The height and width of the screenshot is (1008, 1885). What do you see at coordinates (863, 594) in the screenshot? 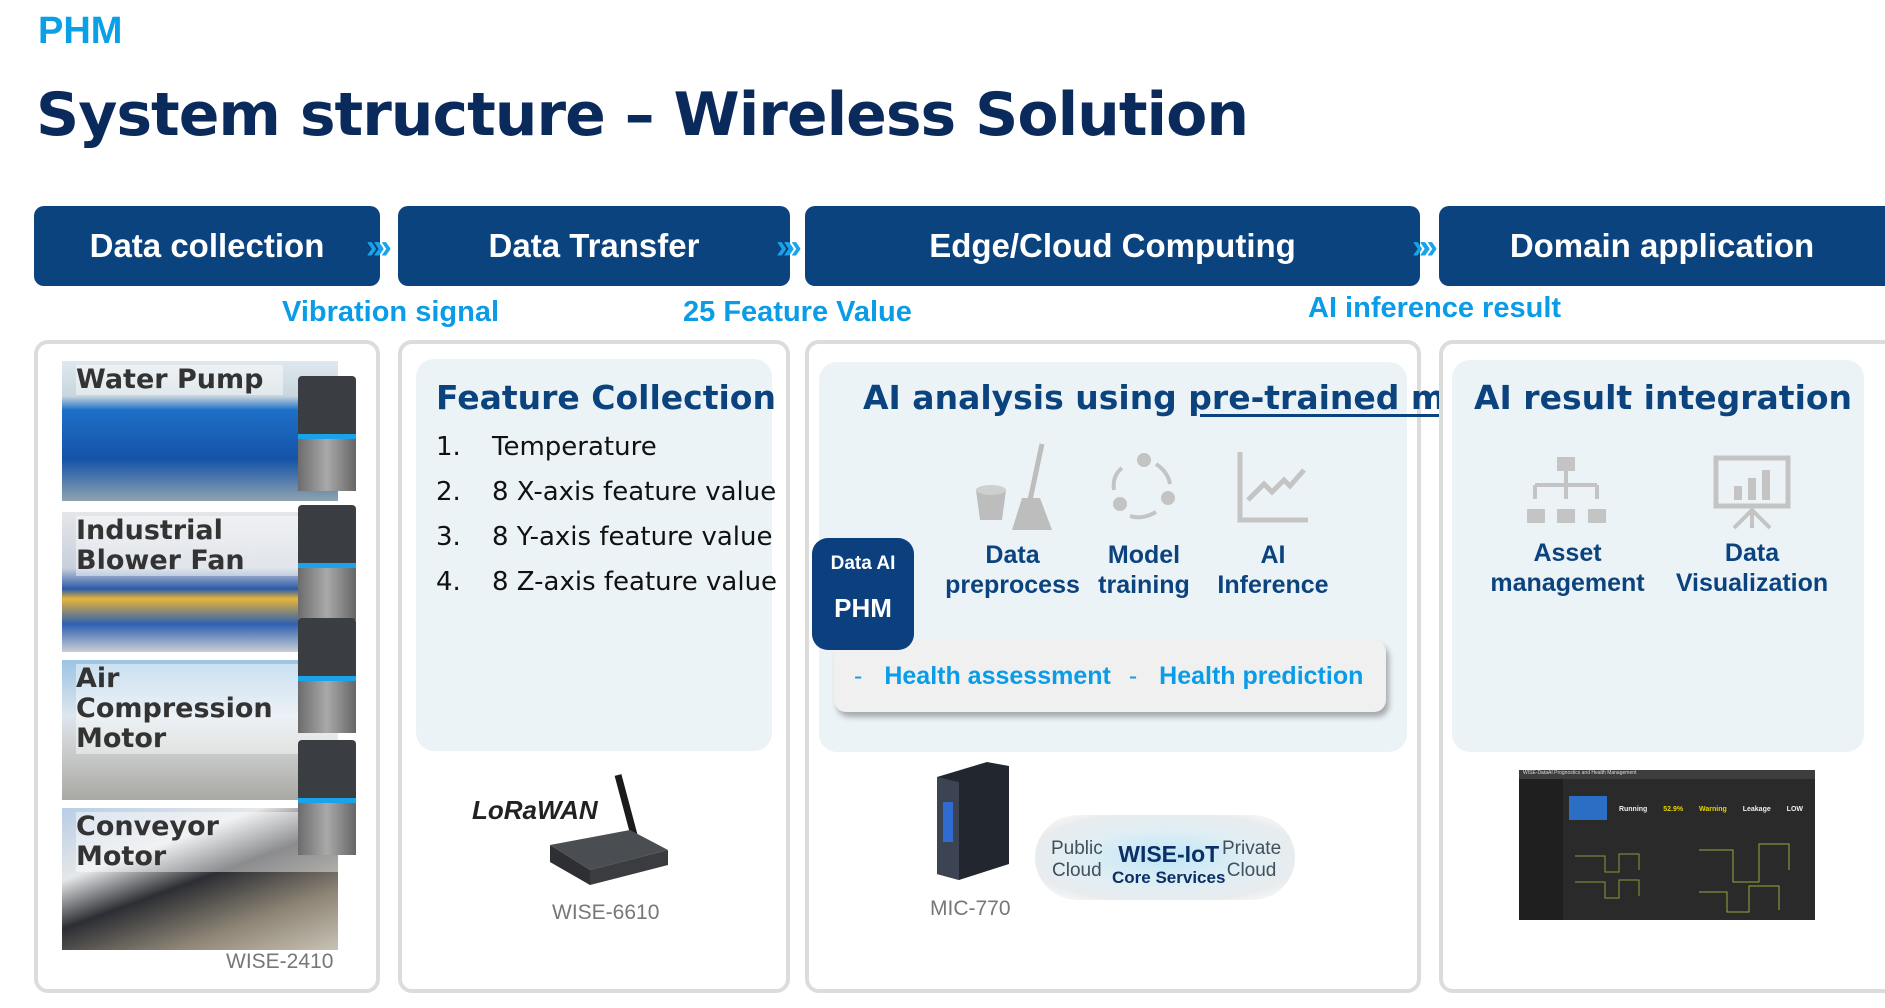
I see `data-ai-phm-logo: Data AI PHM` at bounding box center [863, 594].